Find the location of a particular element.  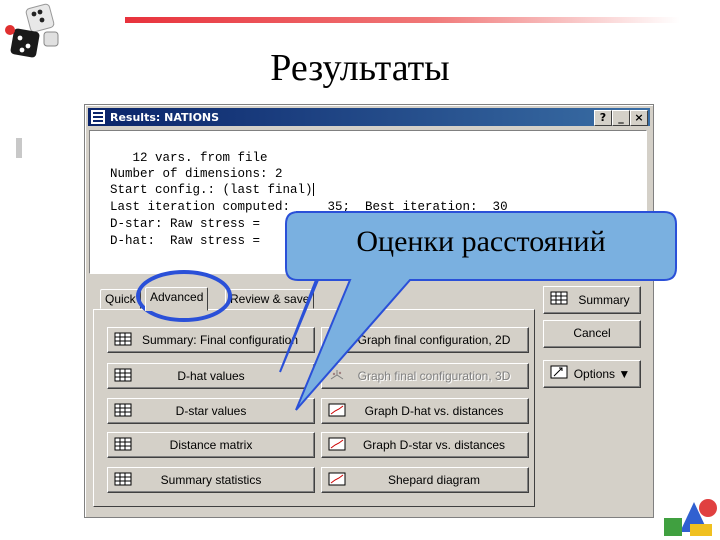

minimize-button: _ is located at coordinates (621, 118).